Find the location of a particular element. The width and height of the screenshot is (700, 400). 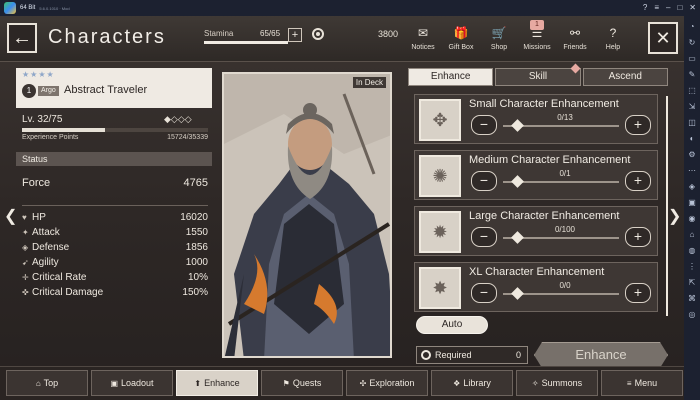

bottom-nav-top: ⌂ Top is located at coordinates (47, 383).